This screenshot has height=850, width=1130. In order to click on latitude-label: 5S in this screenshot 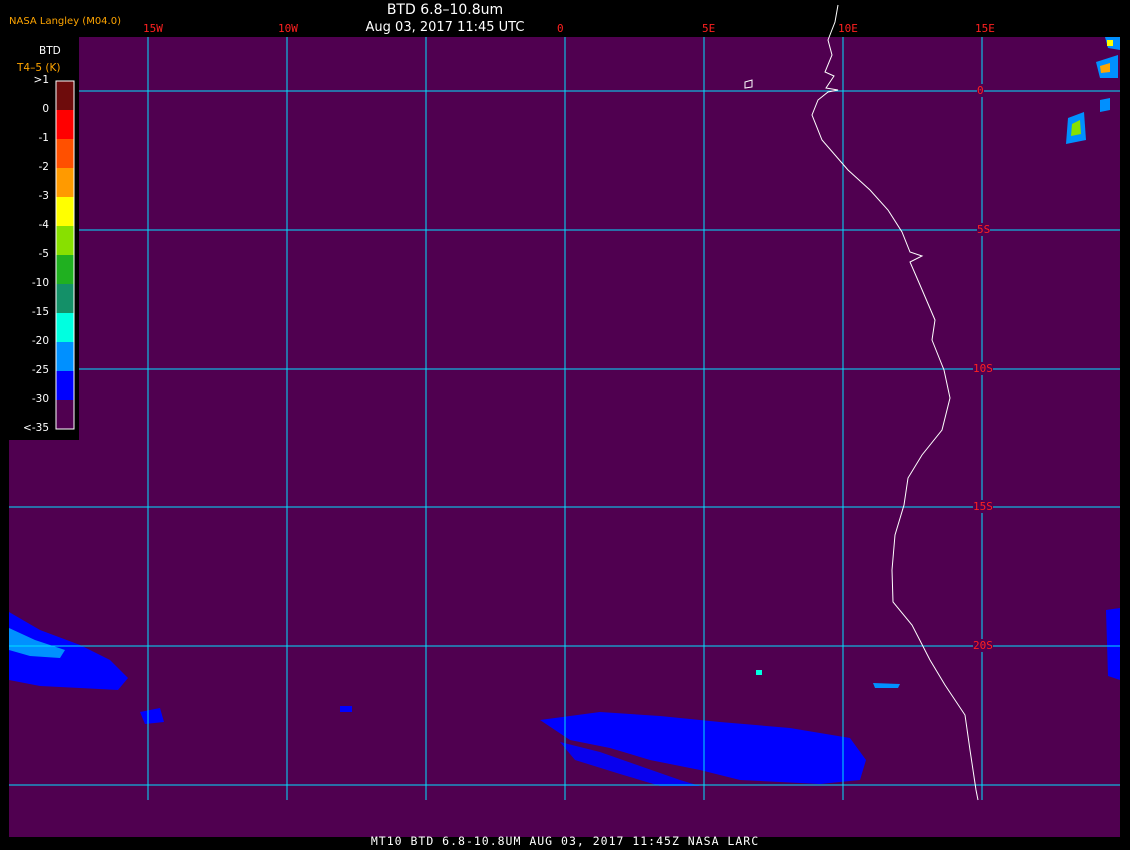, I will do `click(984, 229)`.